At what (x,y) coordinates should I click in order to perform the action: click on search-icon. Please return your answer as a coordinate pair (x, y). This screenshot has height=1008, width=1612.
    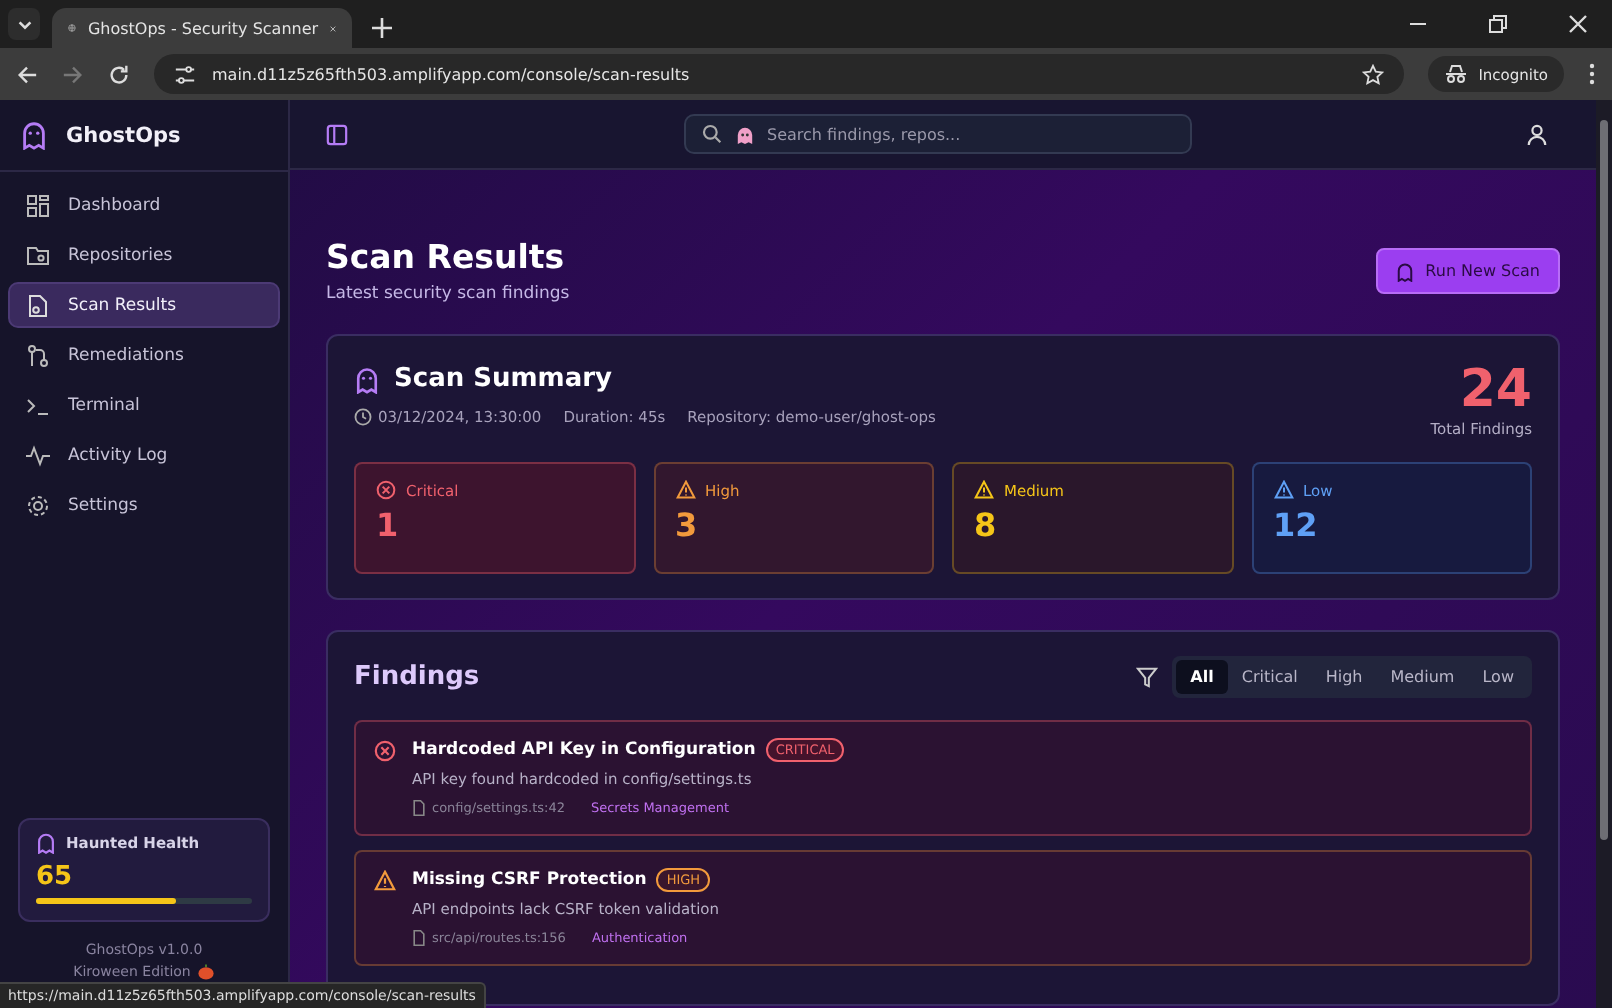
    Looking at the image, I should click on (711, 134).